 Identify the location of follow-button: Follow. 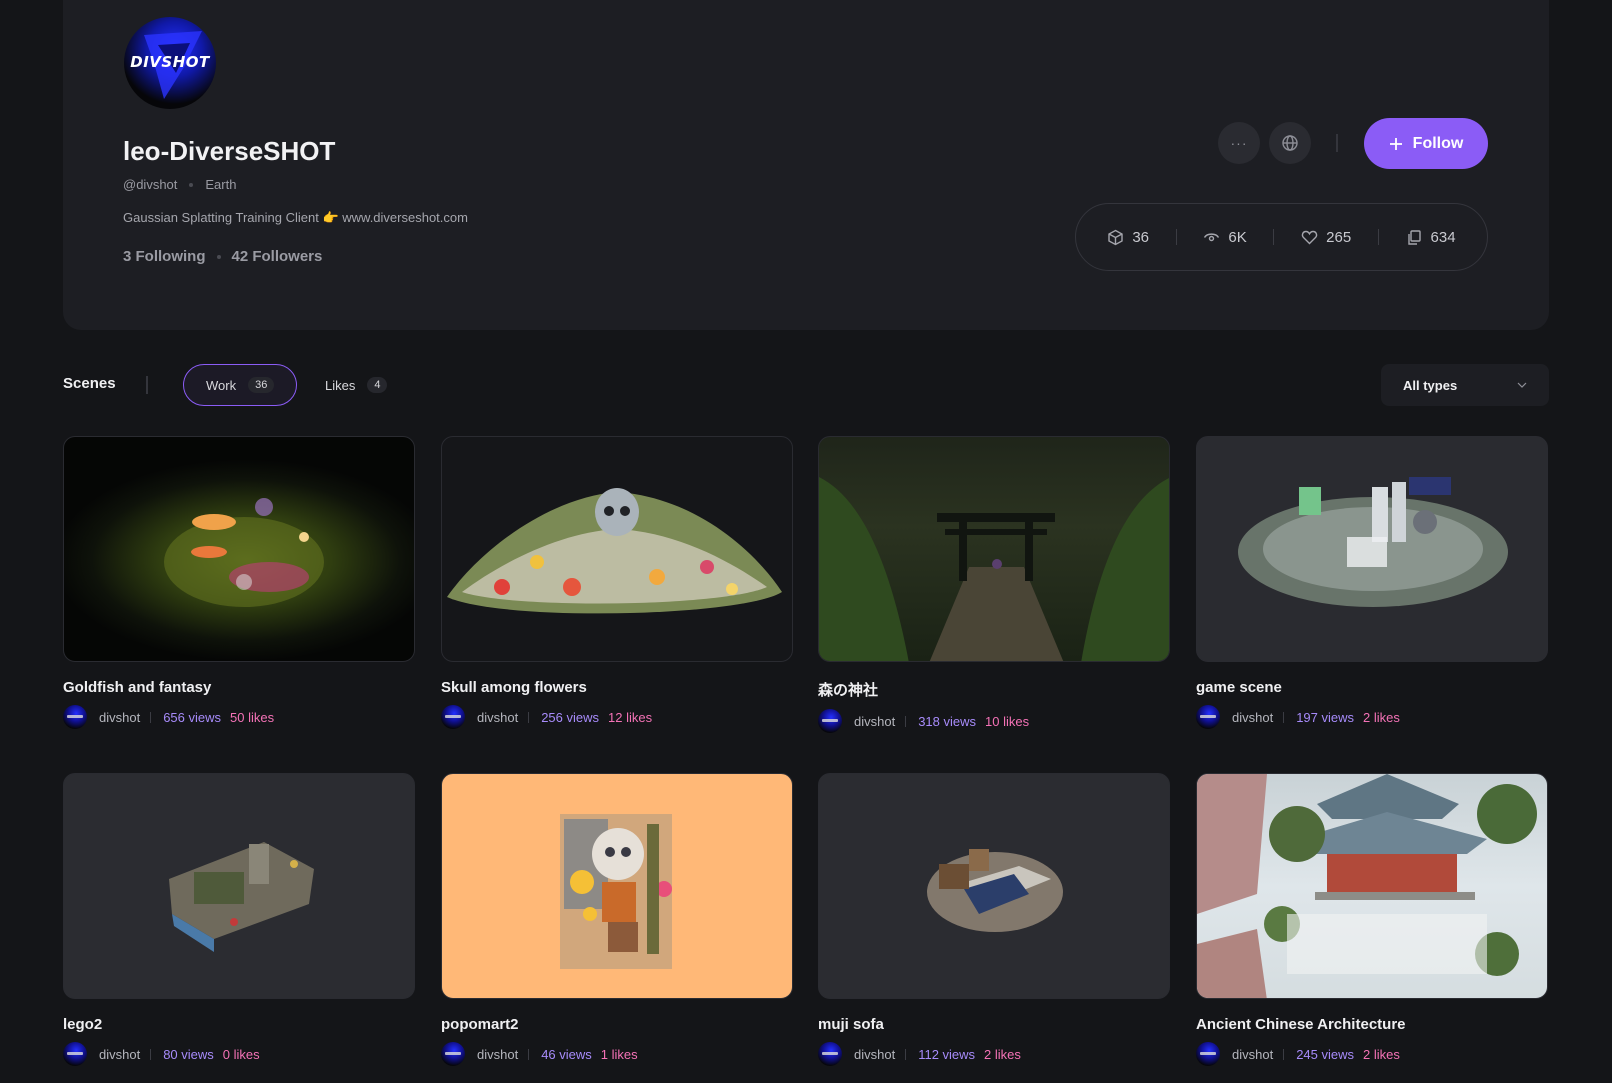
(1426, 143).